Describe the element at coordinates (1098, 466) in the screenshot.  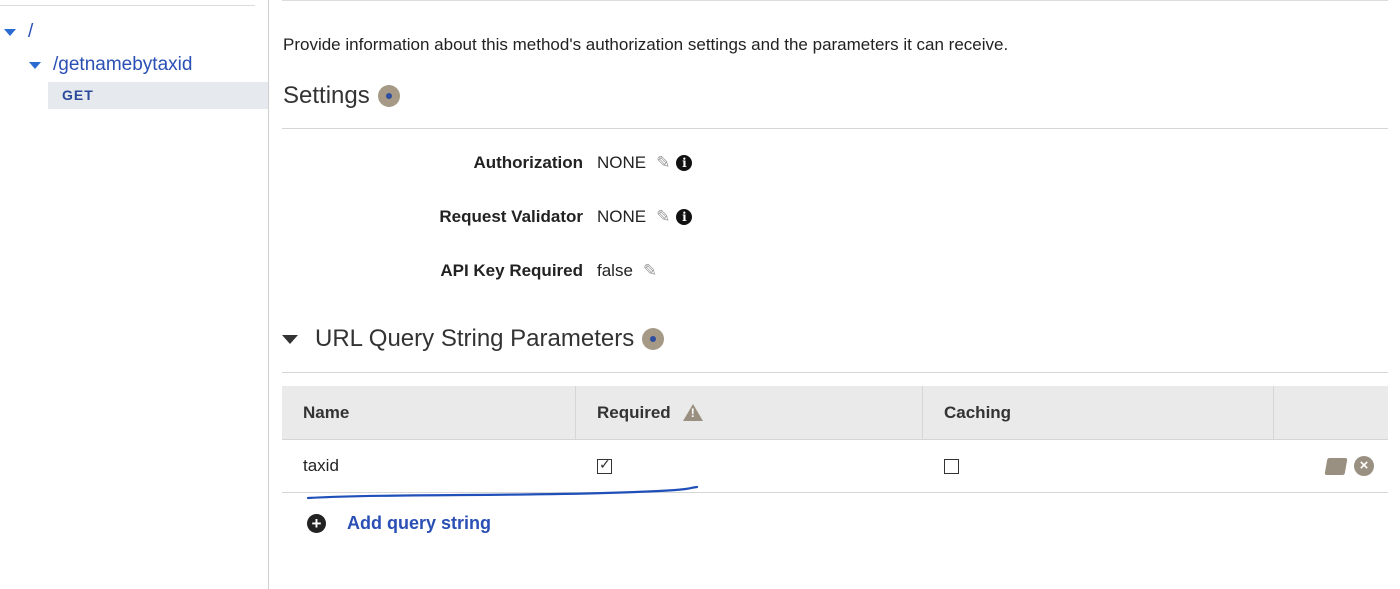
I see `caching-cell` at that location.